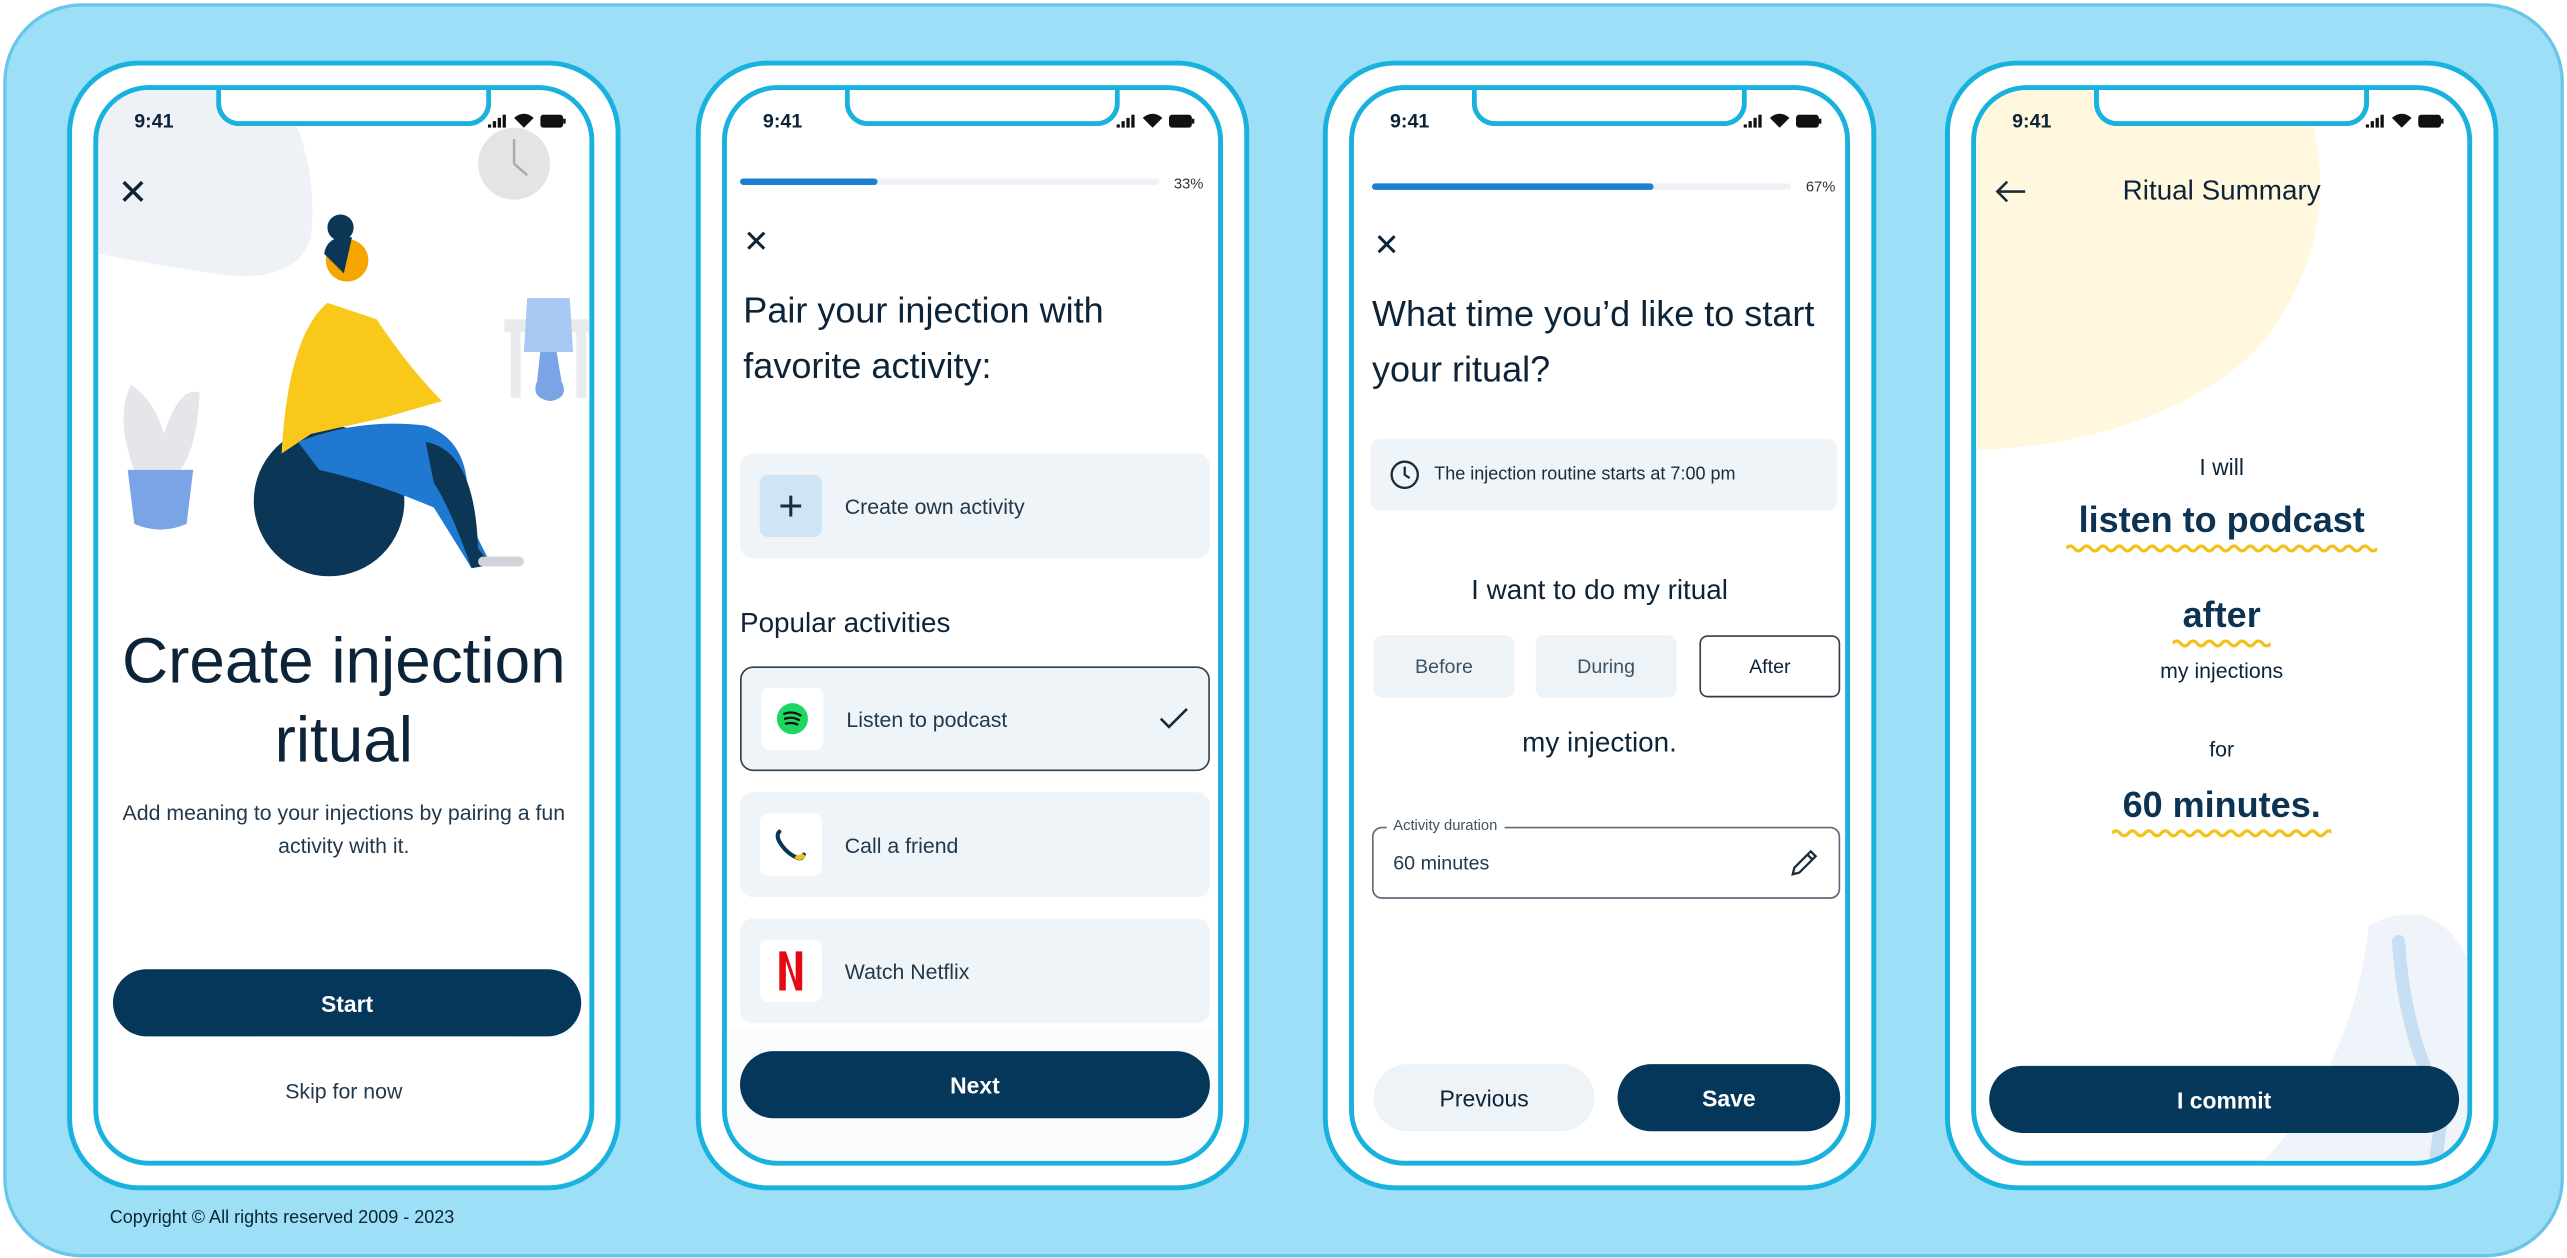 This screenshot has height=1258, width=2567. What do you see at coordinates (1820, 186) in the screenshot?
I see `progress-label: 67%` at bounding box center [1820, 186].